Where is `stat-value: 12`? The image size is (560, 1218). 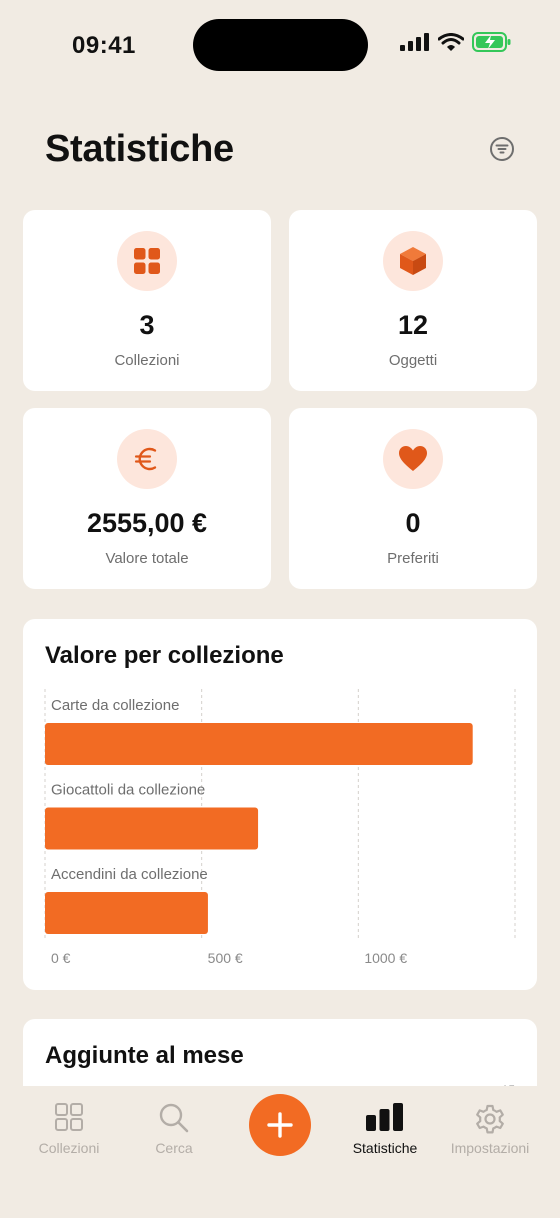
stat-value: 12 is located at coordinates (413, 325).